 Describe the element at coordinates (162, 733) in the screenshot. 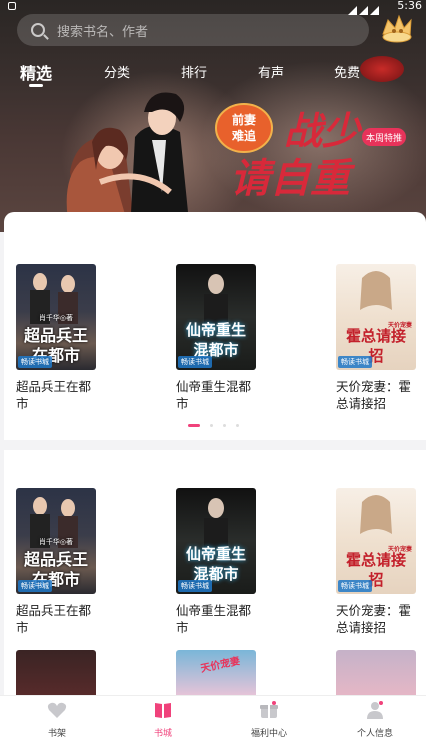

I see `nav-label: 书城` at that location.